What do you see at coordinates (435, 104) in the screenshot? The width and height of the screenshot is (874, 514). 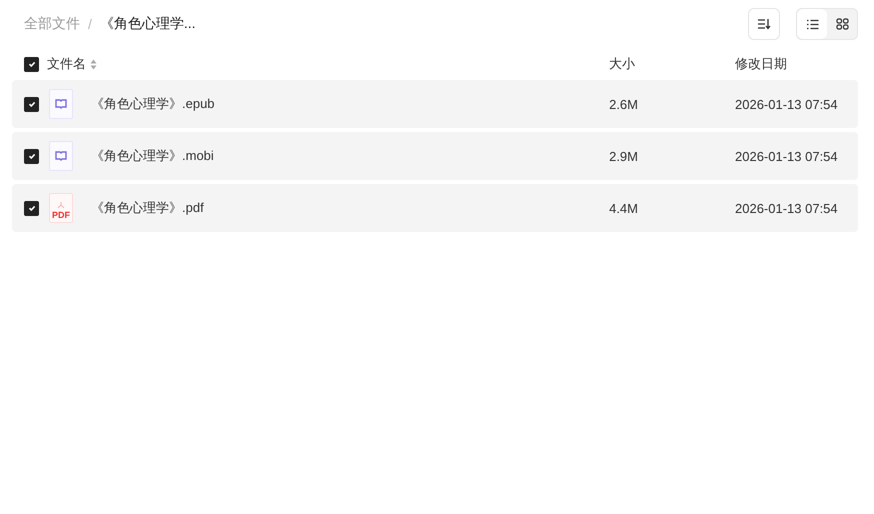 I see `file-row: 《角色心理学》.epub 2.6M 2026-01-13 07:54` at bounding box center [435, 104].